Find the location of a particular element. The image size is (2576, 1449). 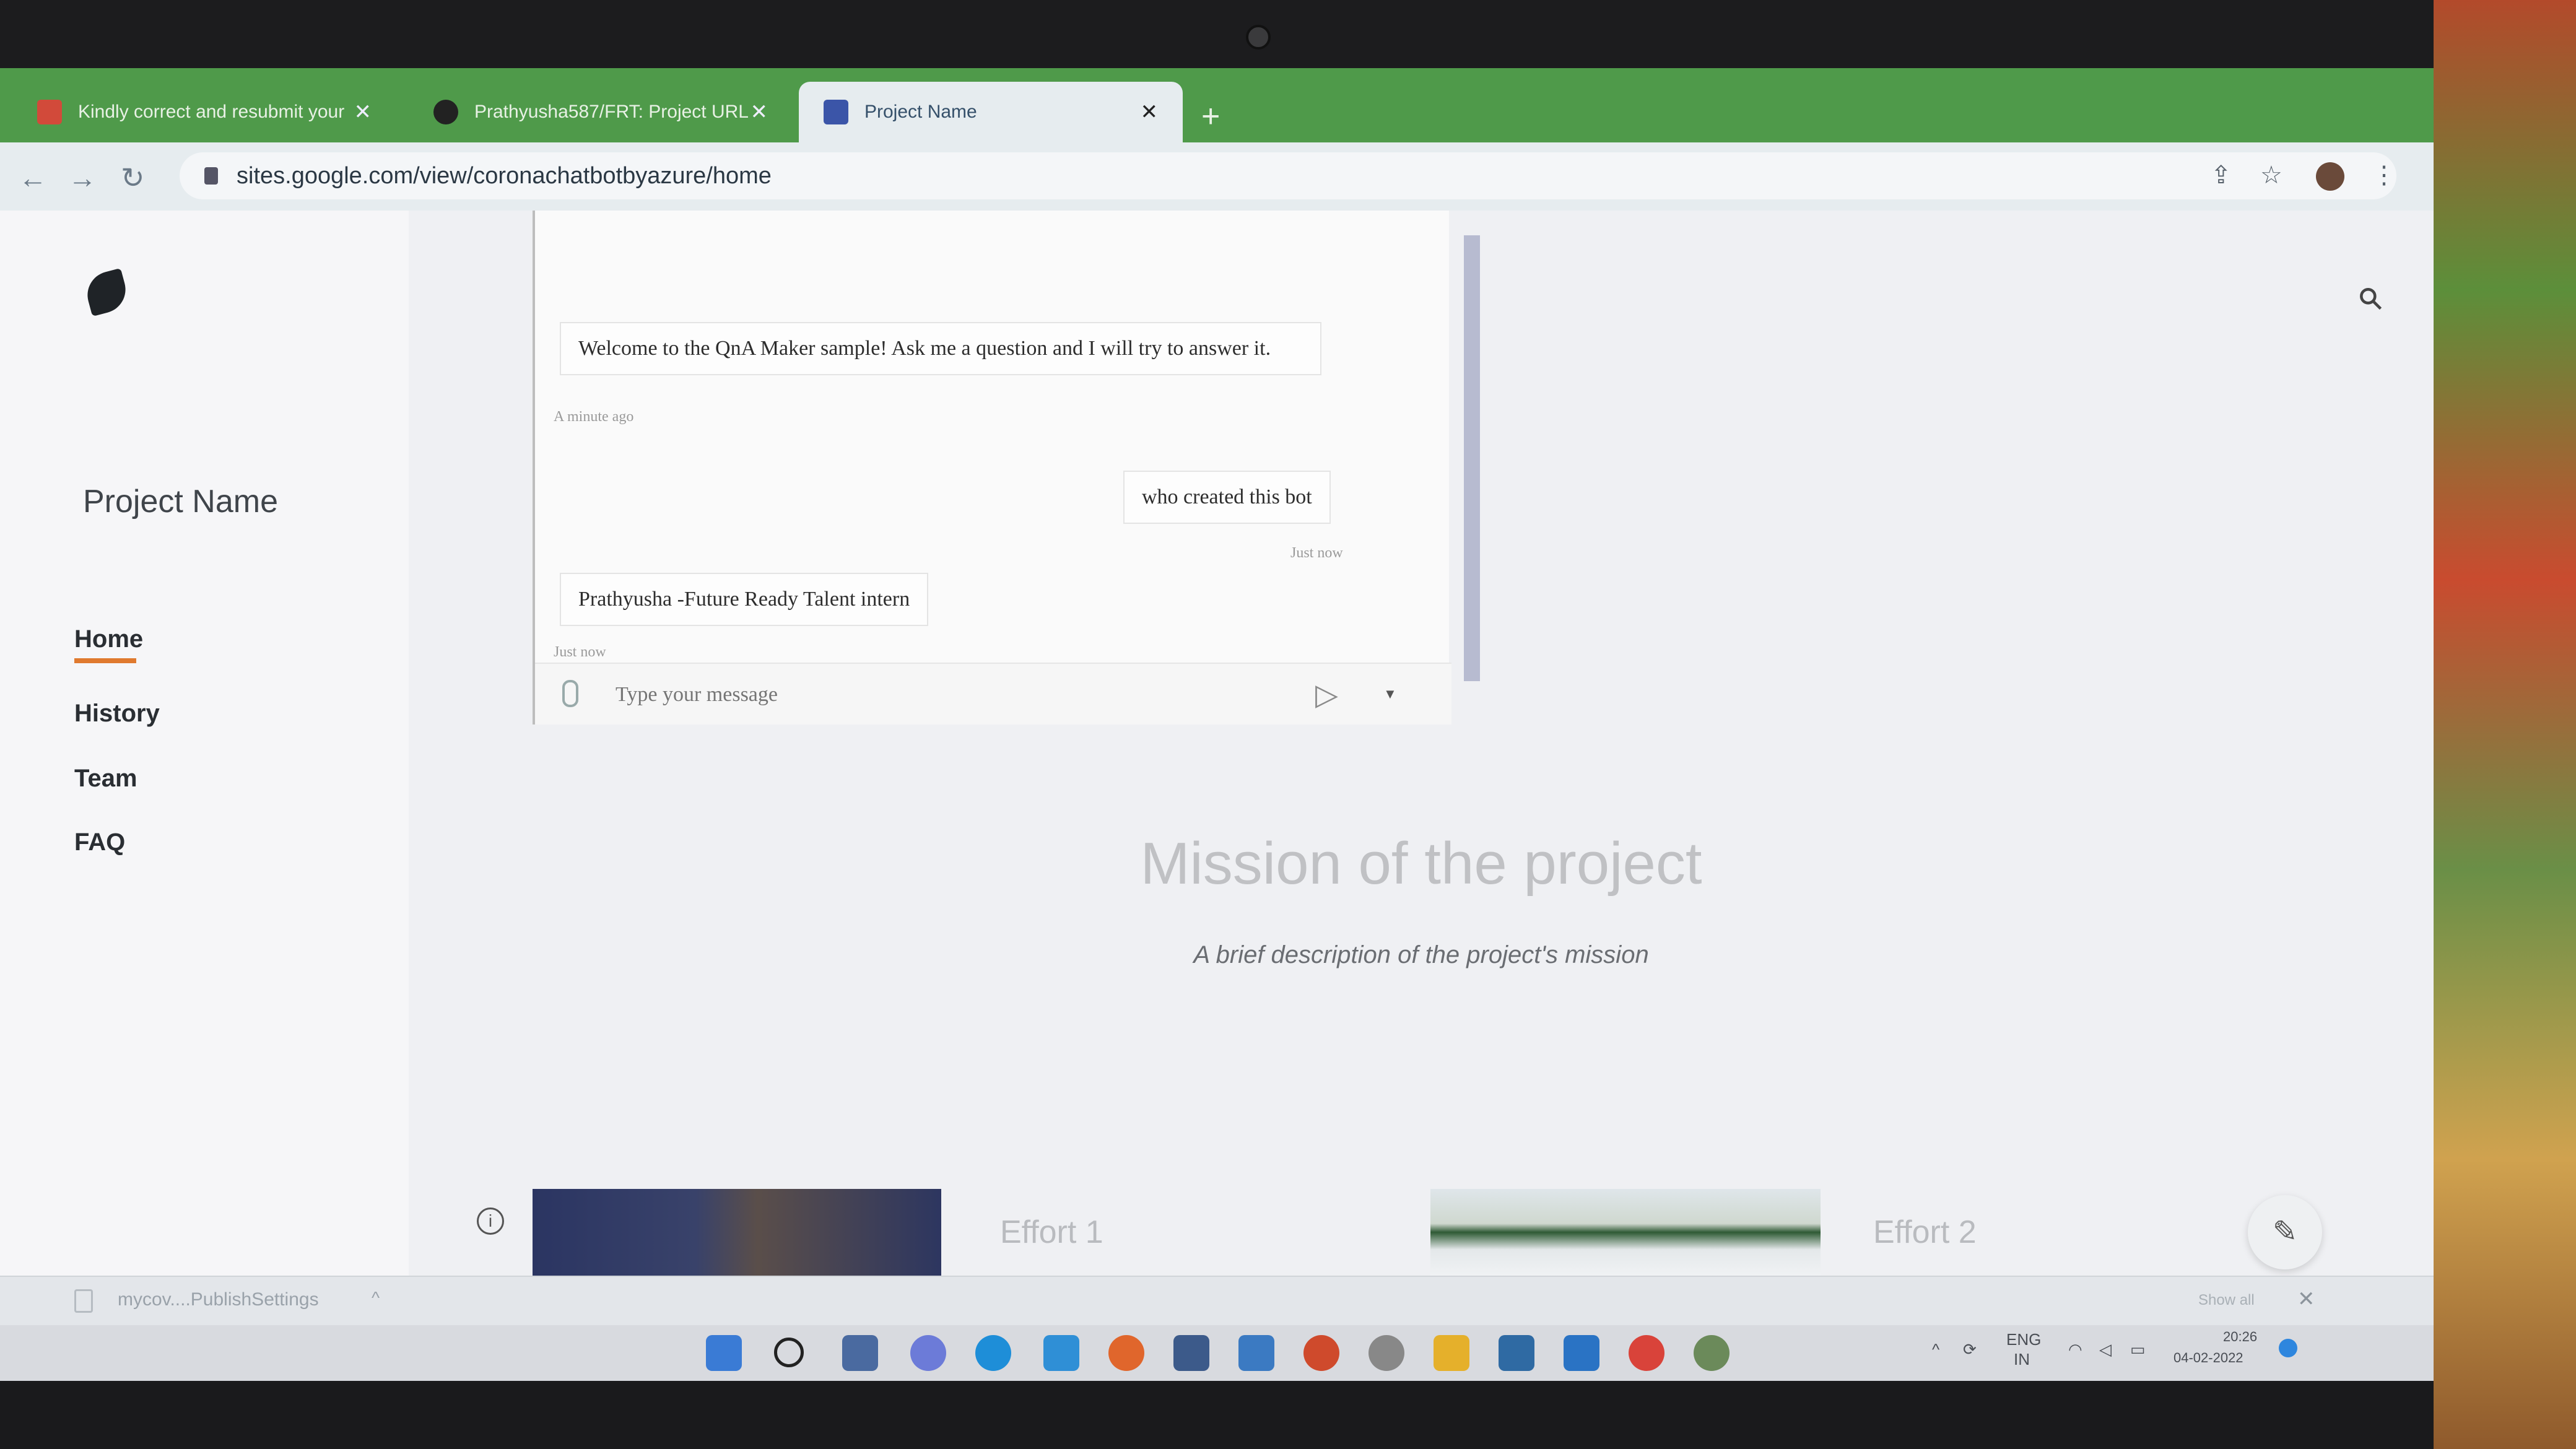

info-icon: i is located at coordinates (490, 1221).